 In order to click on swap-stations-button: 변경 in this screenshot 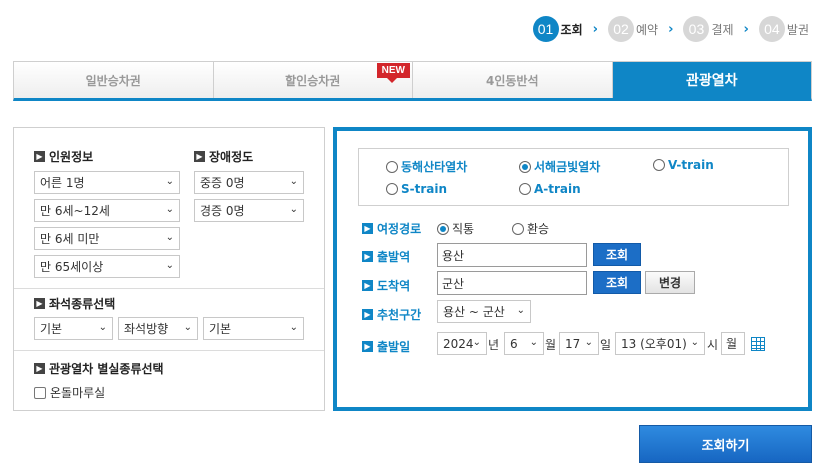, I will do `click(670, 282)`.